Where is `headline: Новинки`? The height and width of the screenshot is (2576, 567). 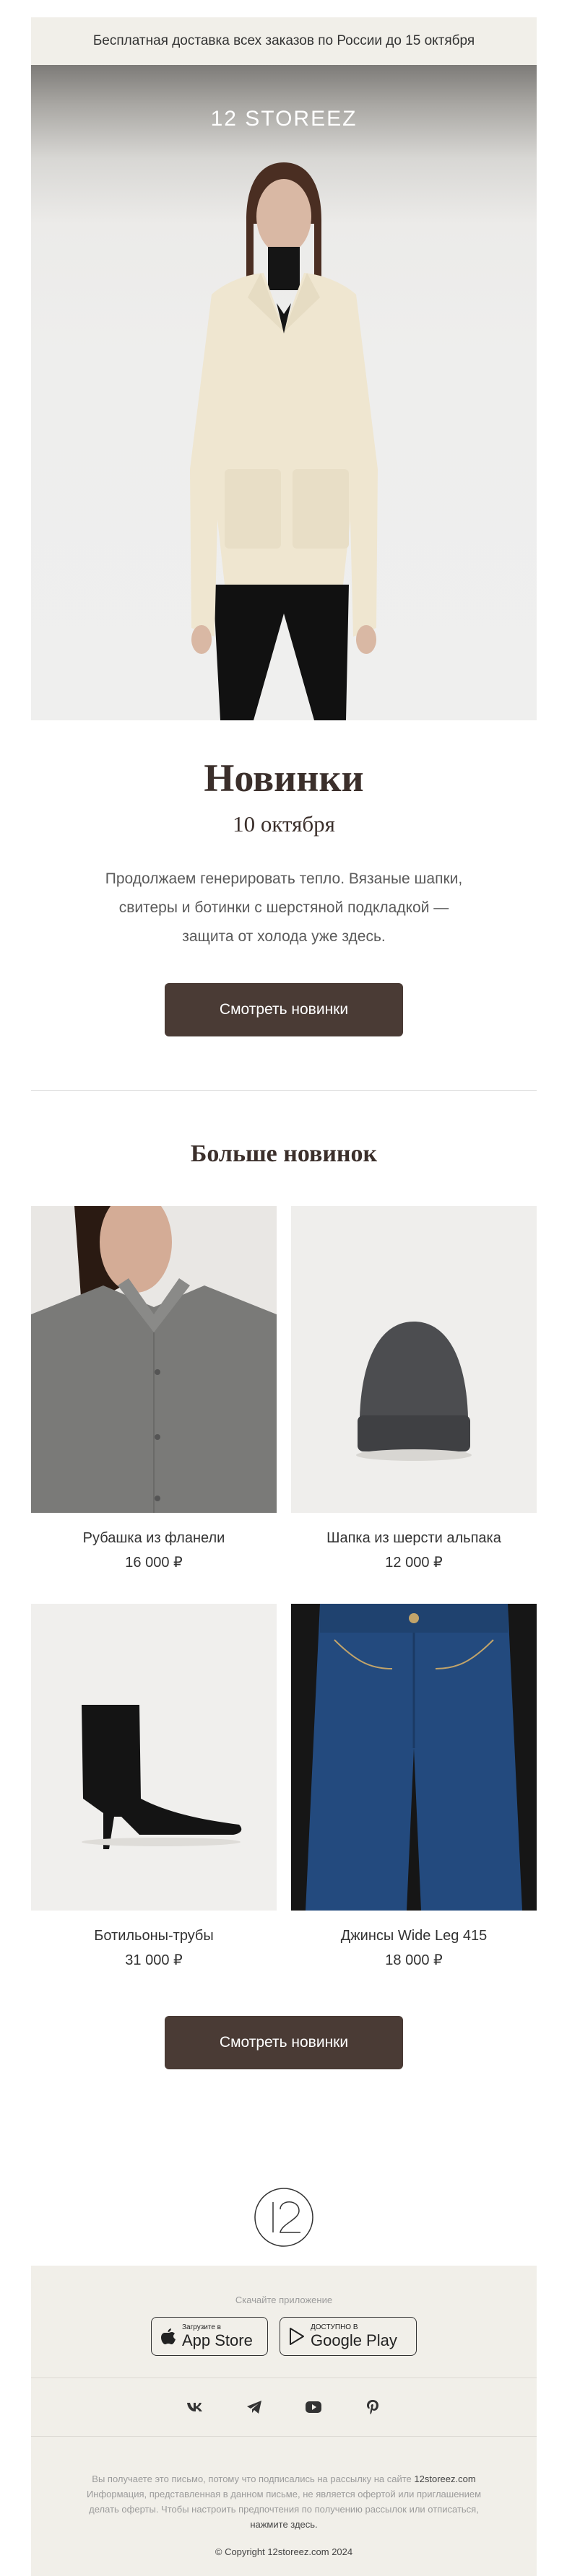 headline: Новинки is located at coordinates (284, 778).